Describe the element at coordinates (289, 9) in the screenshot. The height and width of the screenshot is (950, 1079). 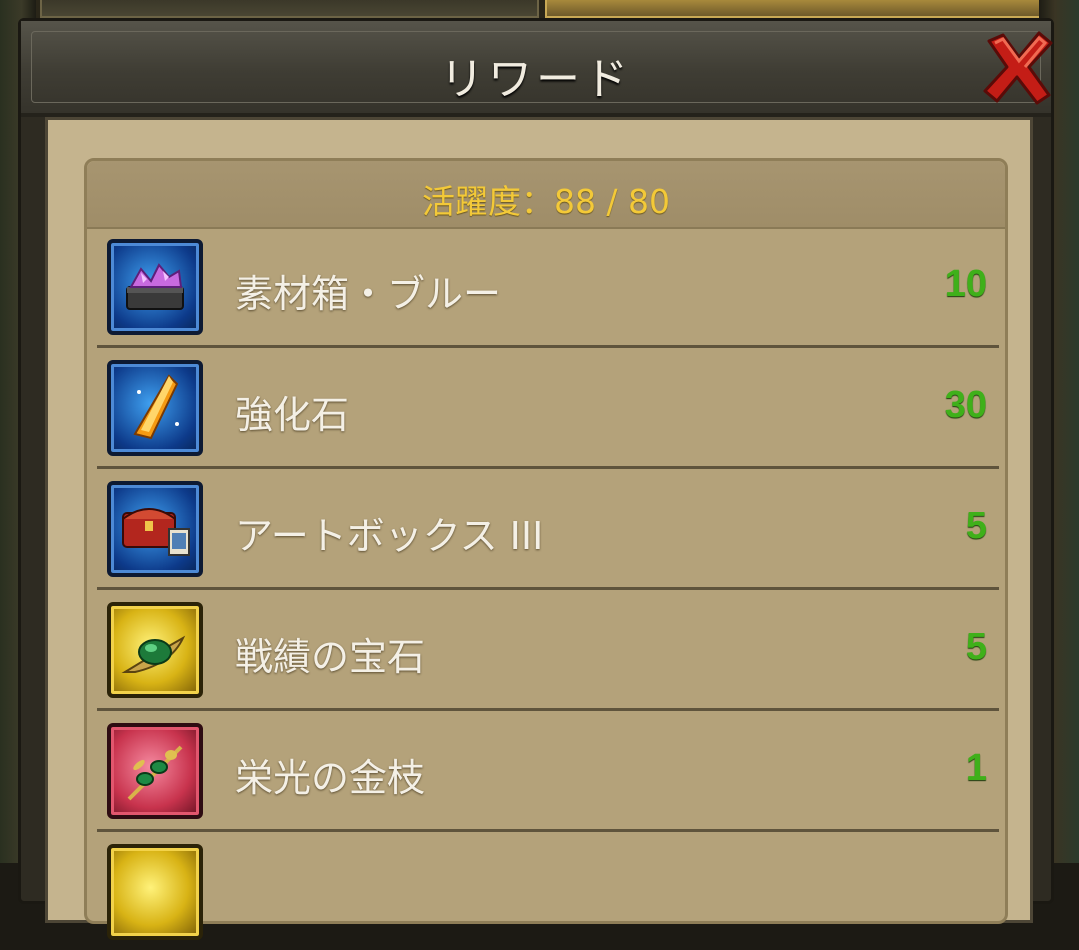
I see `background-tab-left` at that location.